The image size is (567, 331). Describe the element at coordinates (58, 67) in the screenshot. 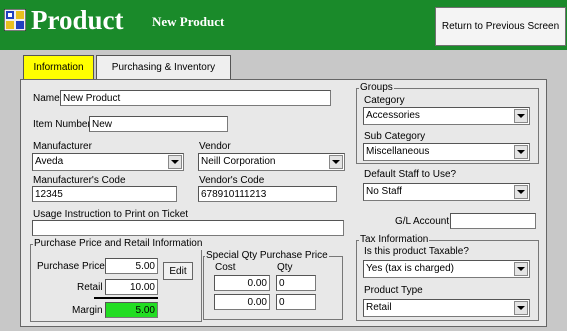

I see `tab-information: Information` at that location.